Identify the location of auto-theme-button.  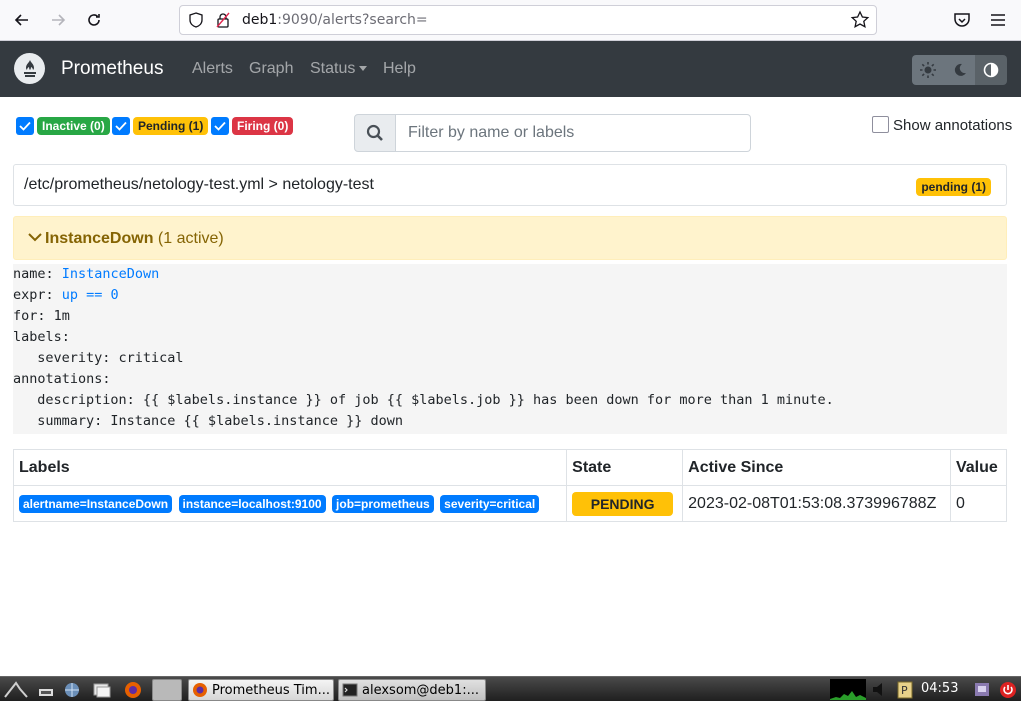
(991, 70).